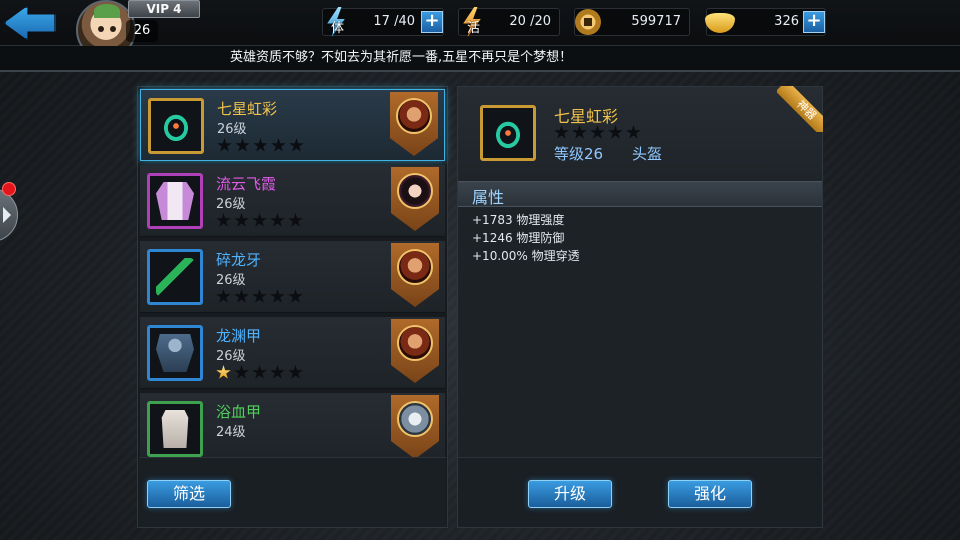 The height and width of the screenshot is (540, 960). I want to click on equipment-item: 浴血甲 24级, so click(292, 429).